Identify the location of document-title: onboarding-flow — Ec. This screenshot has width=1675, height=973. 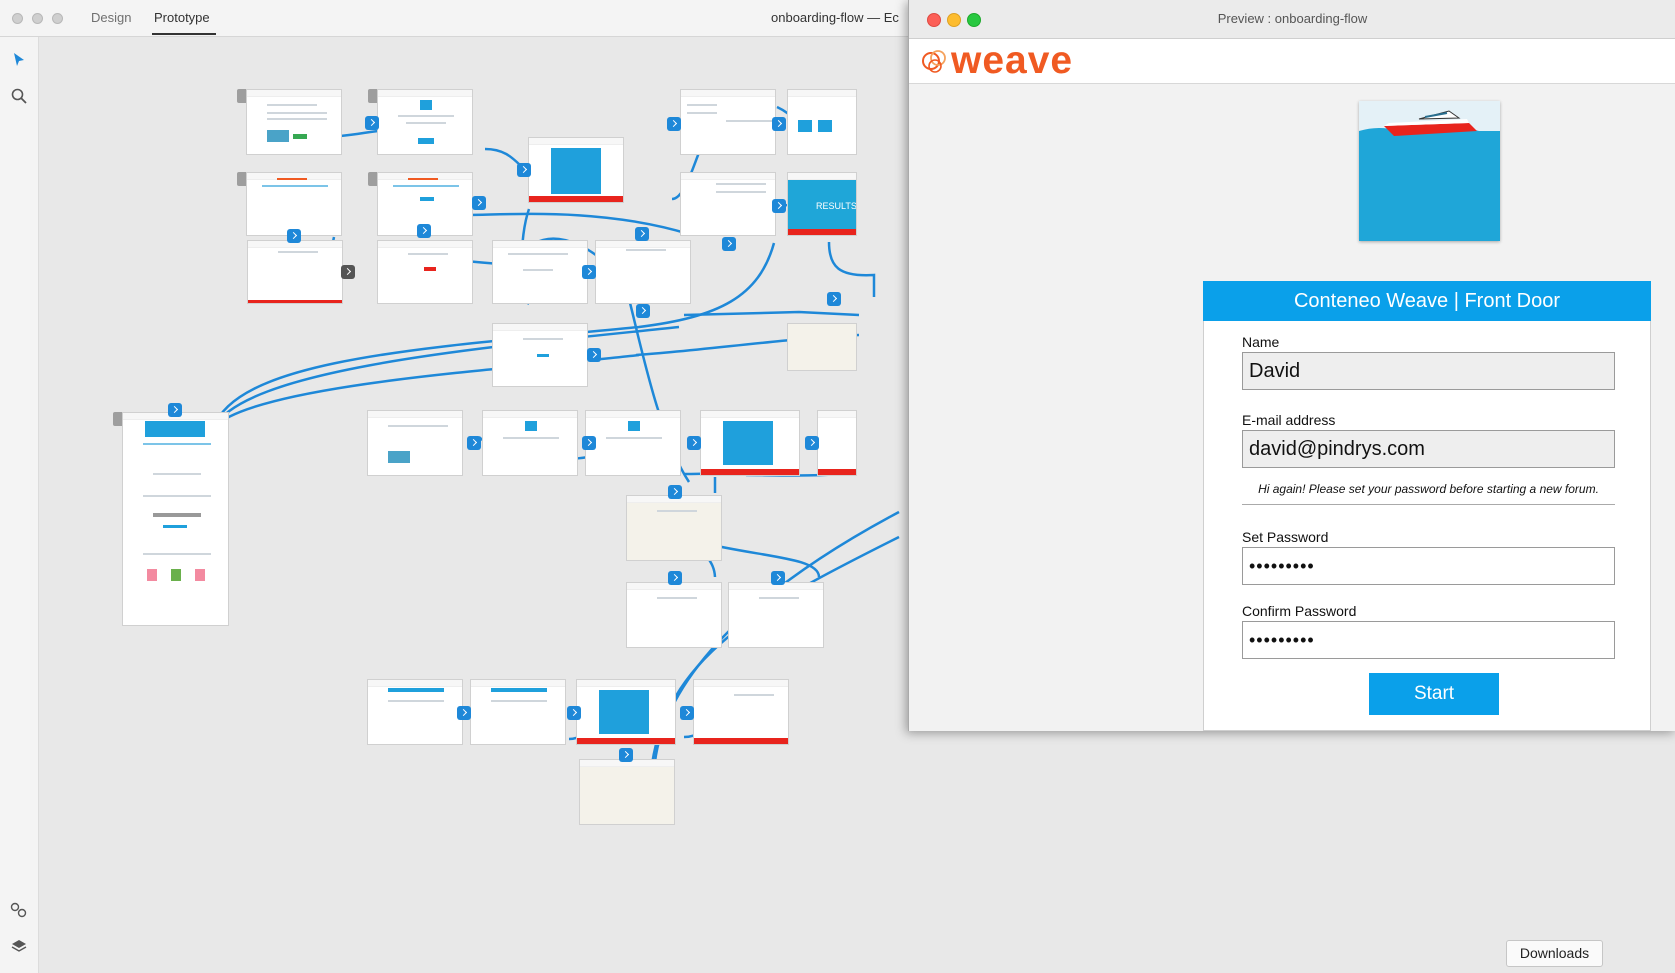
(835, 17).